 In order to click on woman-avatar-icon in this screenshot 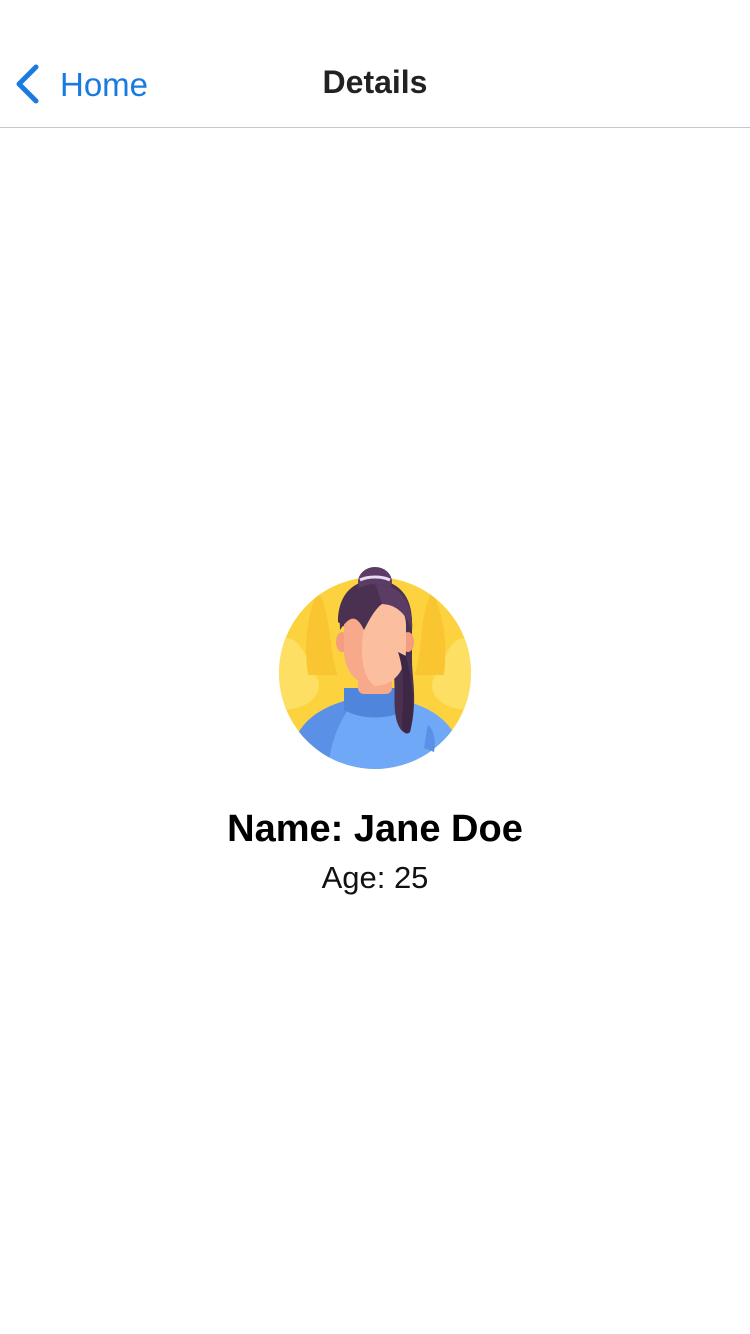, I will do `click(375, 665)`.